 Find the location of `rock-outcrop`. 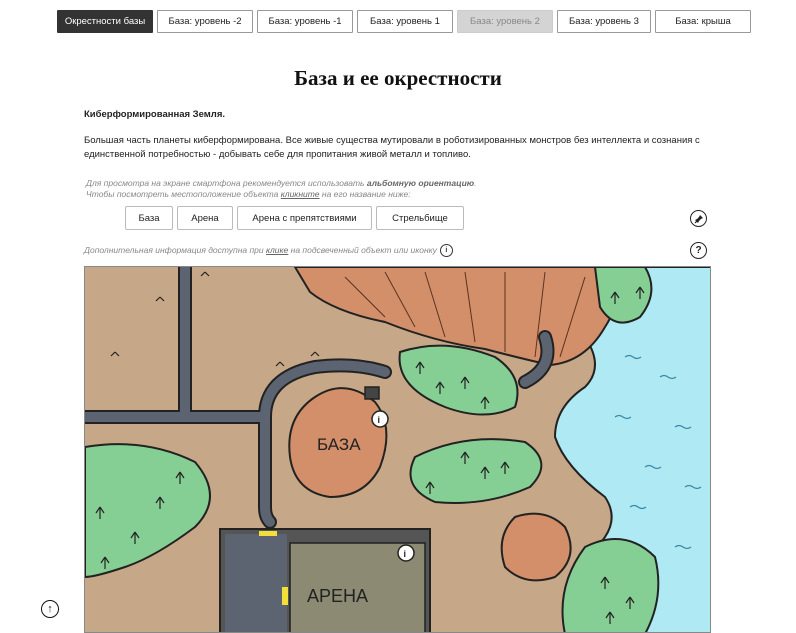

rock-outcrop is located at coordinates (536, 547).